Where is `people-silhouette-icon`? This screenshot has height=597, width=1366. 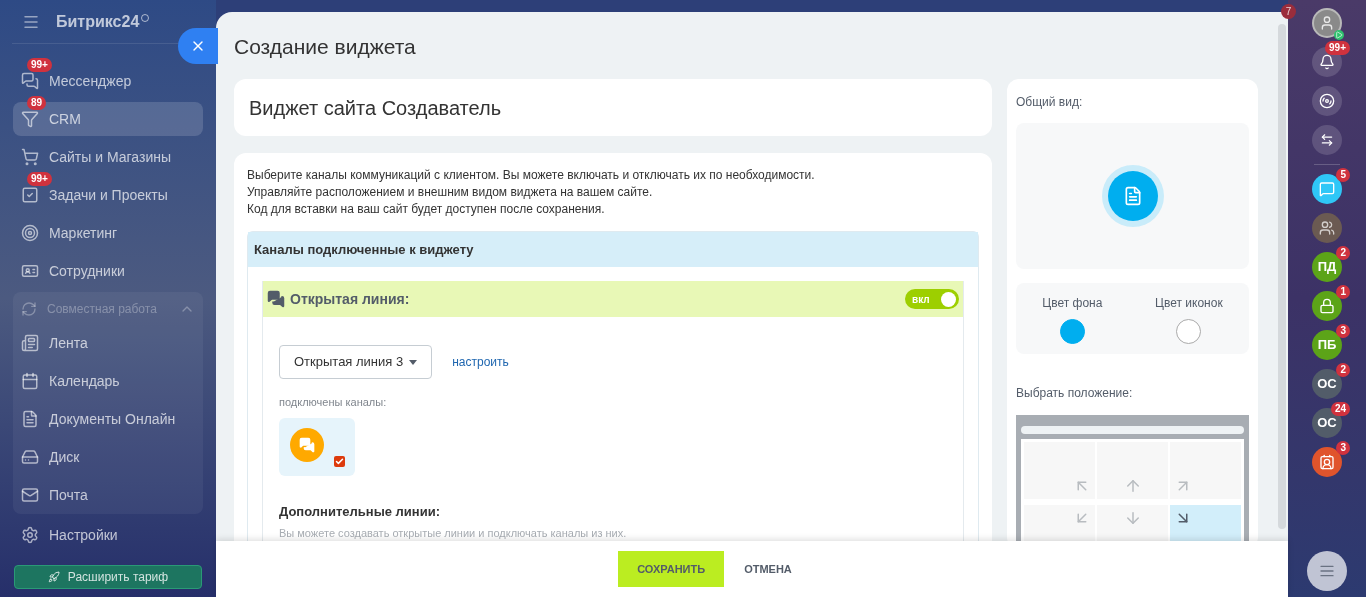 people-silhouette-icon is located at coordinates (1327, 228).